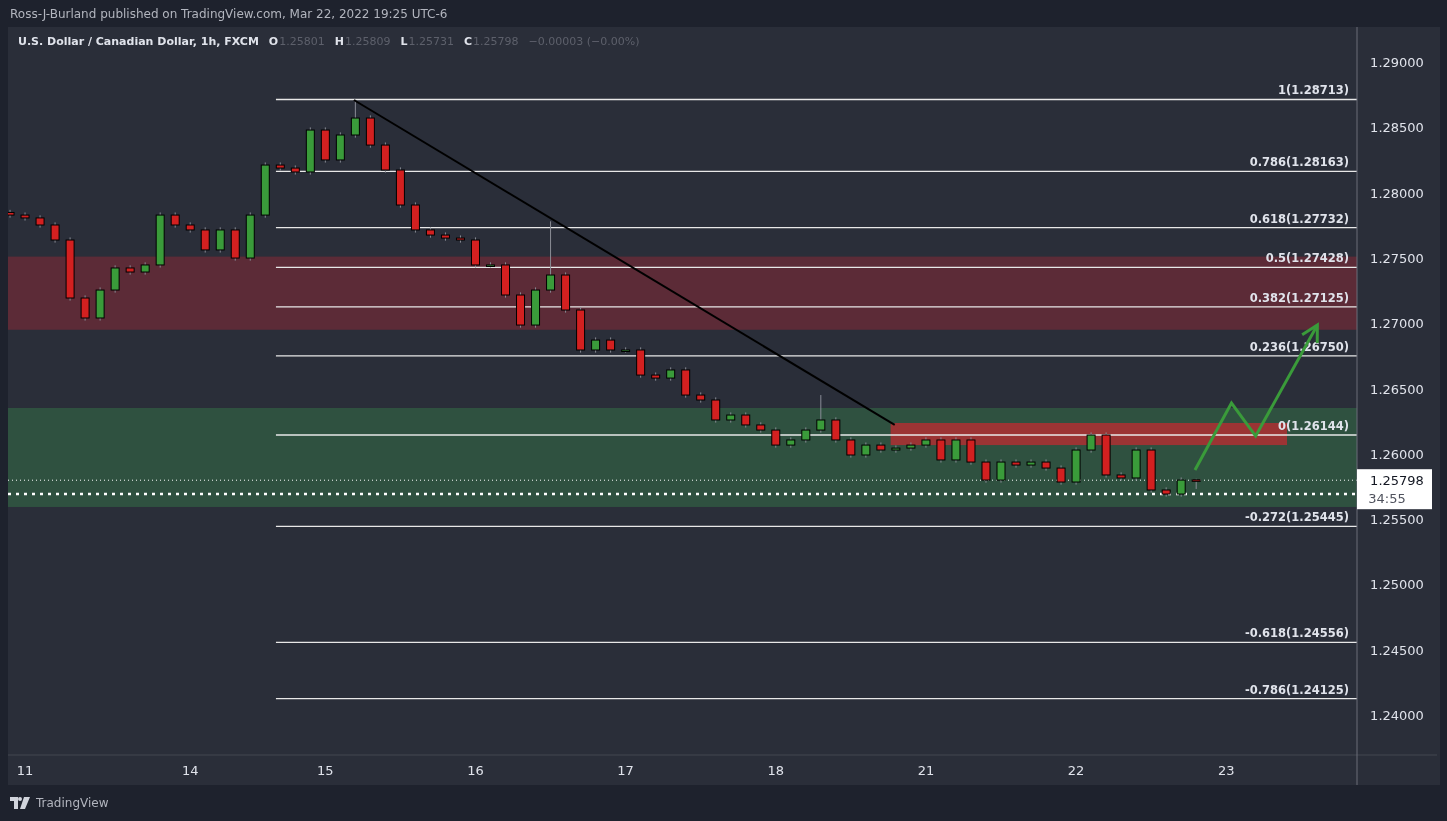 The width and height of the screenshot is (1447, 821). What do you see at coordinates (1299, 297) in the screenshot?
I see `fib-level-label: 0.382(1.27125)` at bounding box center [1299, 297].